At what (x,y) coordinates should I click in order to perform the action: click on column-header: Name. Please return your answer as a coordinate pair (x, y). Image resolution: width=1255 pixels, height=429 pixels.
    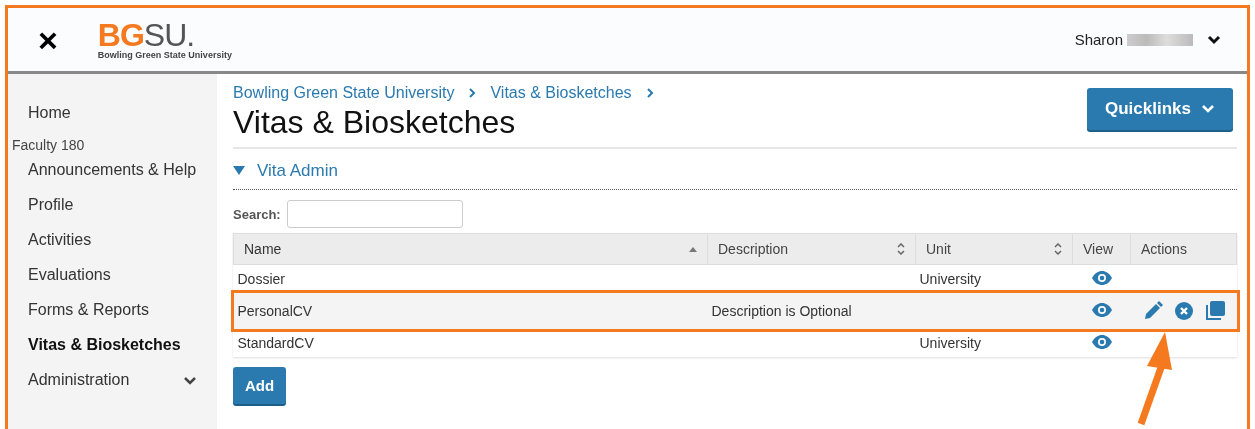
    Looking at the image, I should click on (470, 249).